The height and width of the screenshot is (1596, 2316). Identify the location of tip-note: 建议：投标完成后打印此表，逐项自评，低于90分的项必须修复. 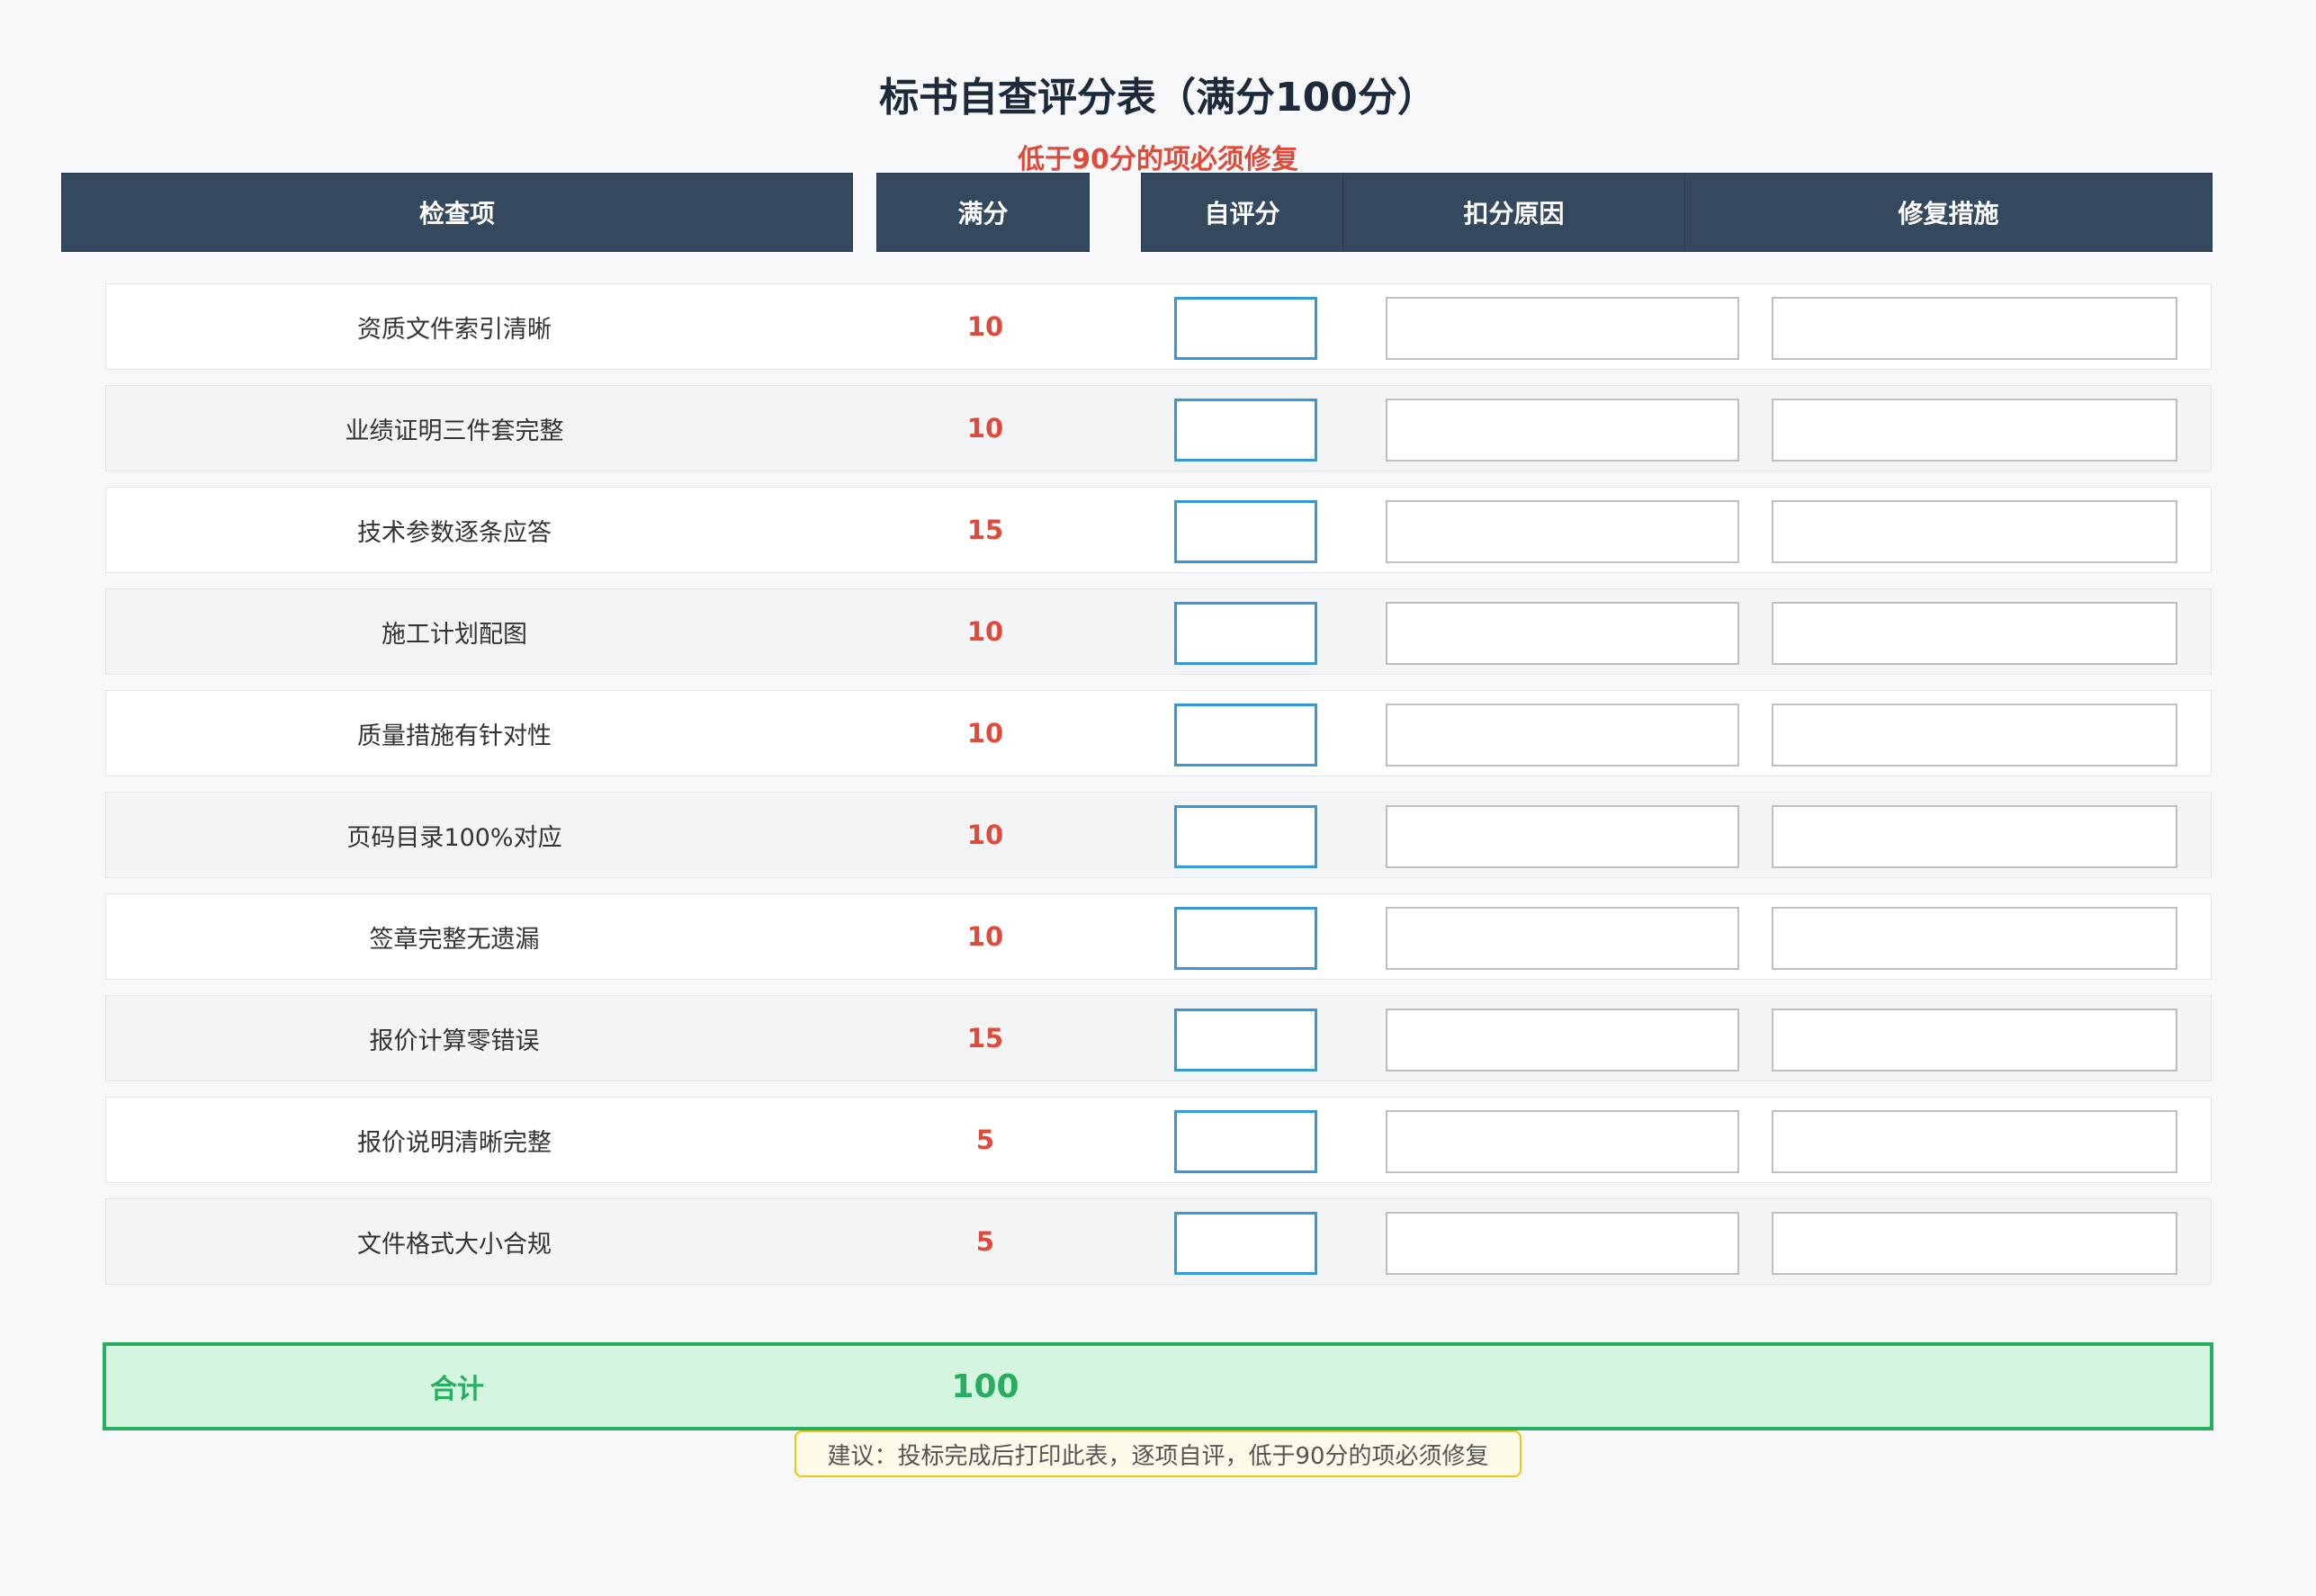
(1158, 1453).